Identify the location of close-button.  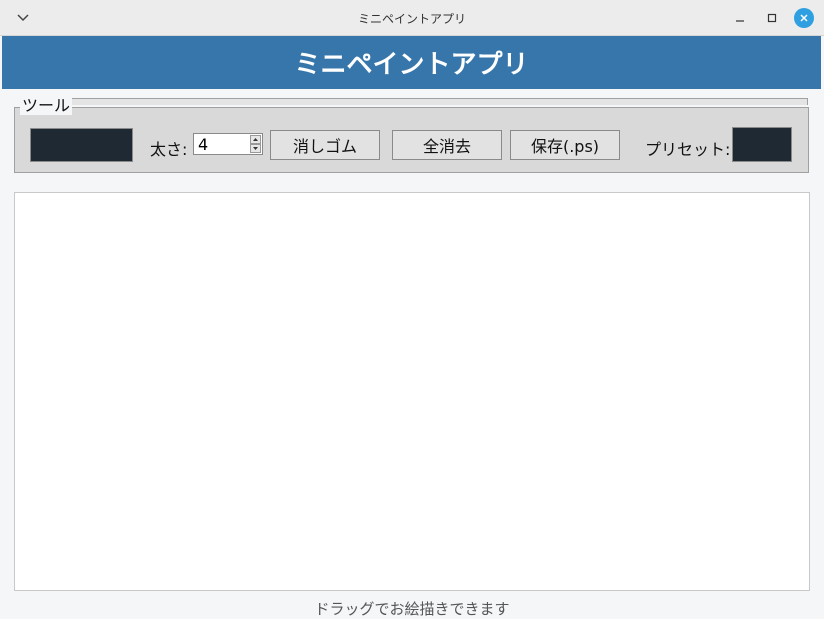
(804, 18).